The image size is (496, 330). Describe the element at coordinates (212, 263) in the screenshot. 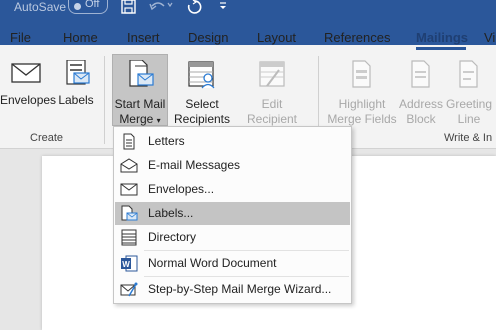

I see `menu-item-label: Normal Word Document` at that location.